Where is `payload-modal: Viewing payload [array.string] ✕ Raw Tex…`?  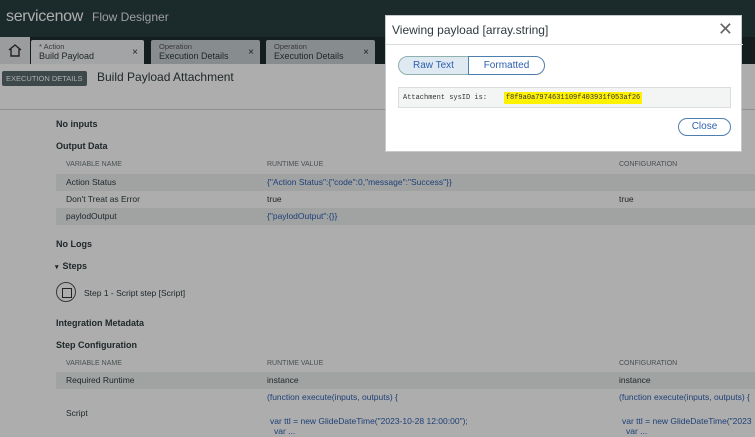
payload-modal: Viewing payload [array.string] ✕ Raw Tex… is located at coordinates (564, 83).